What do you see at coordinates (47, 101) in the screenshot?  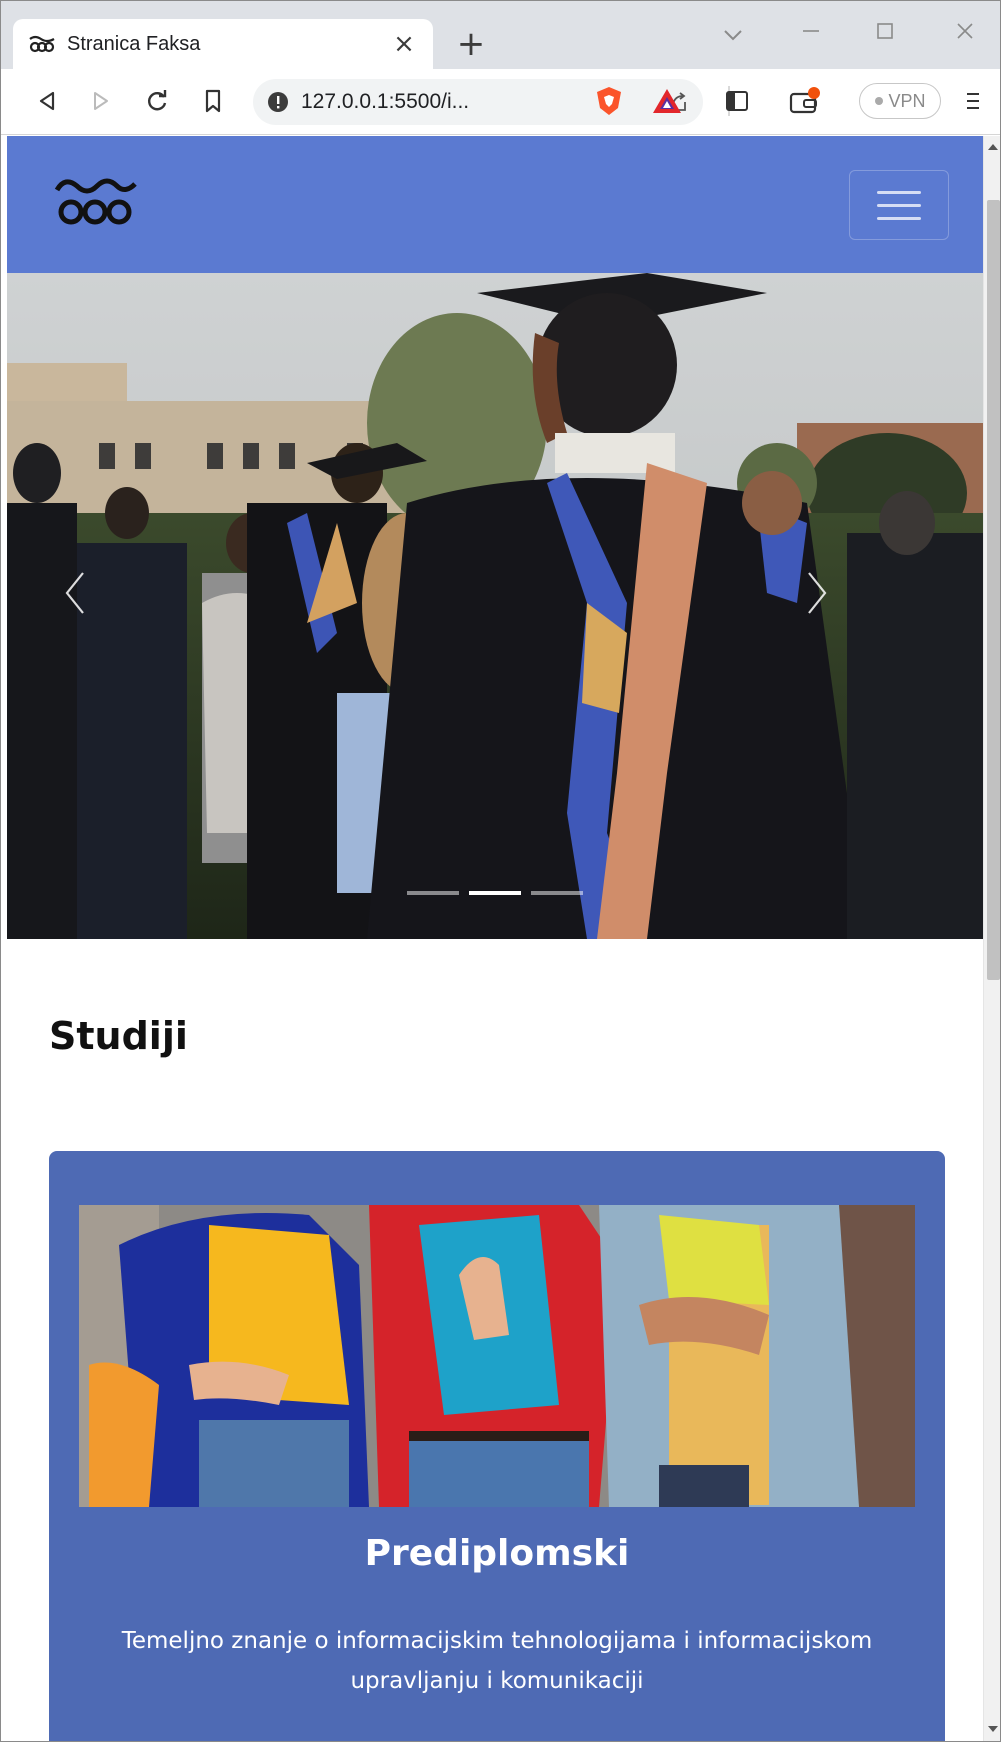 I see `back-icon` at bounding box center [47, 101].